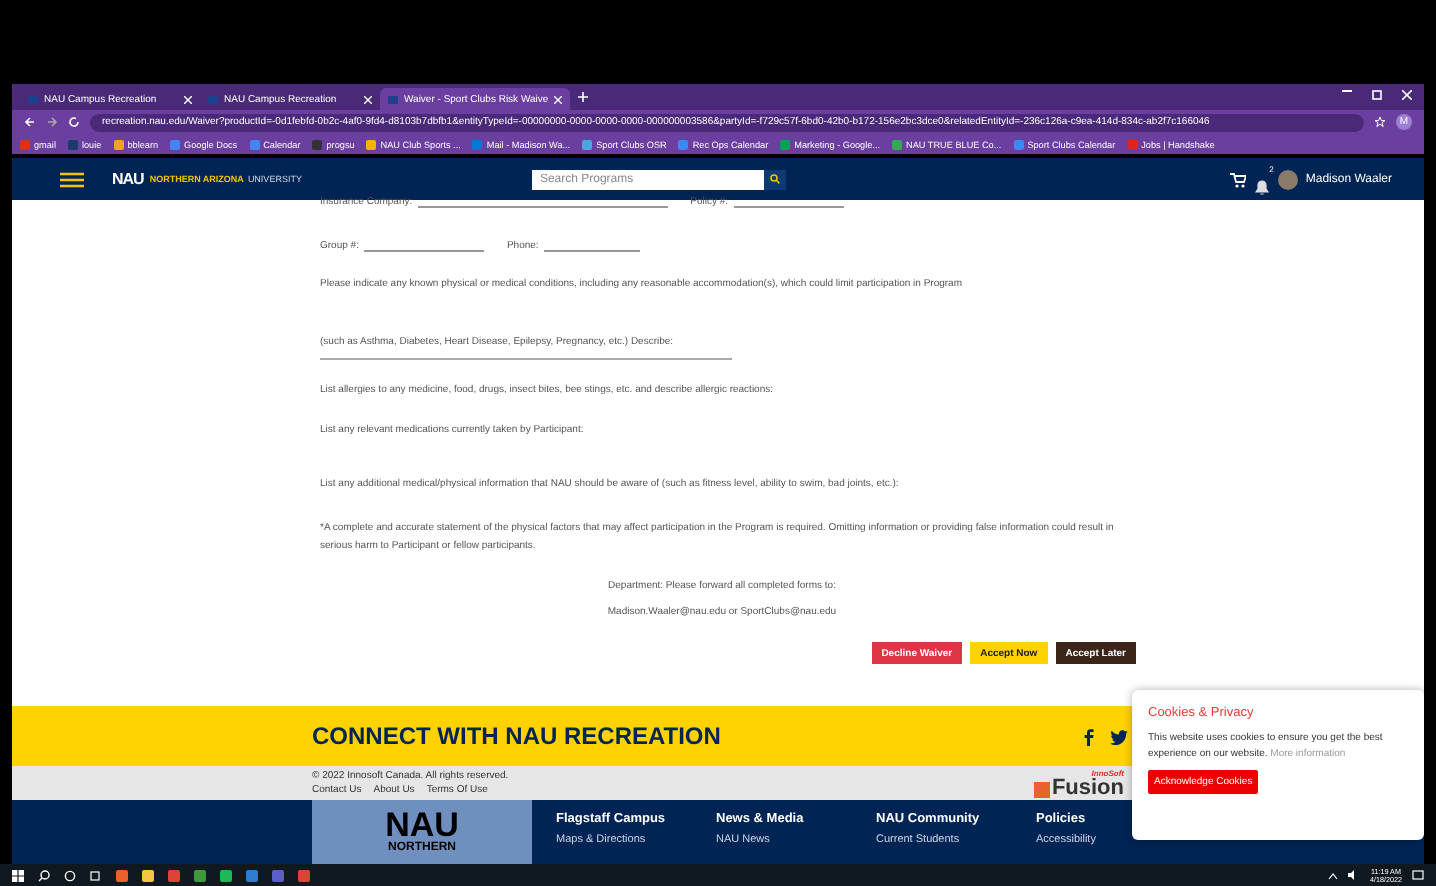  What do you see at coordinates (583, 97) in the screenshot?
I see `plus-icon` at bounding box center [583, 97].